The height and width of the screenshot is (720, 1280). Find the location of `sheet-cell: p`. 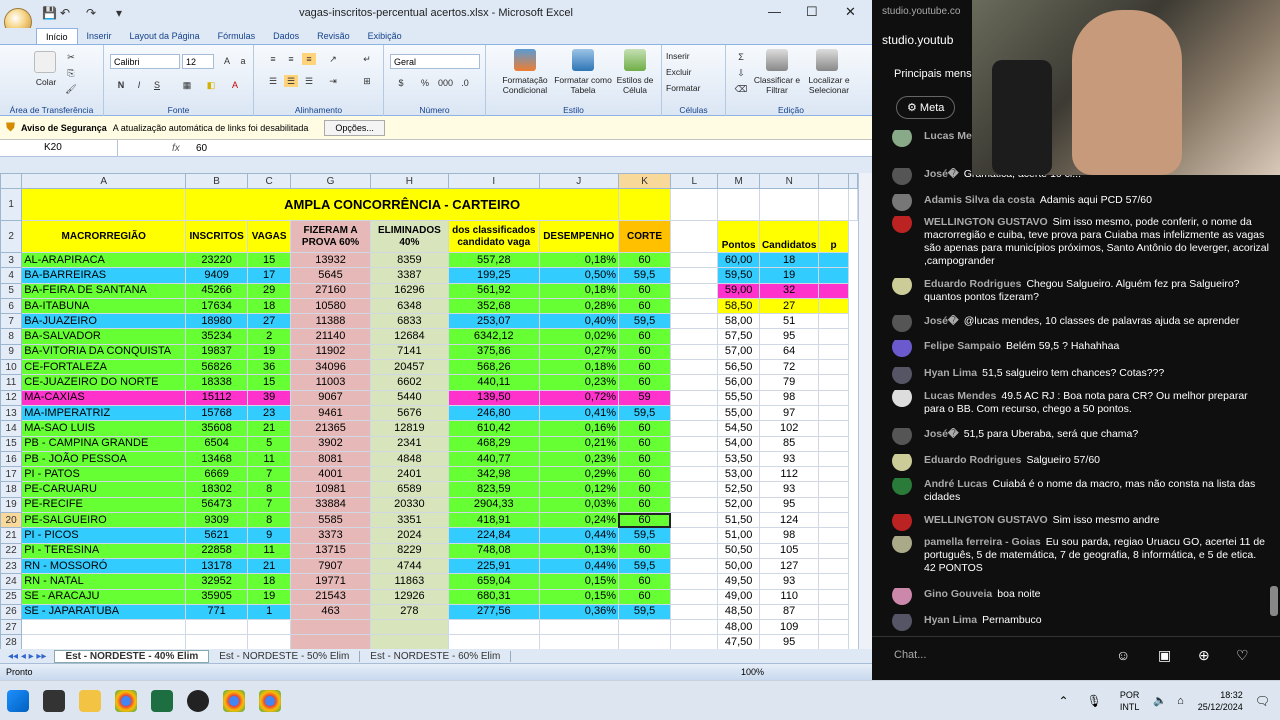

sheet-cell: p is located at coordinates (833, 236).